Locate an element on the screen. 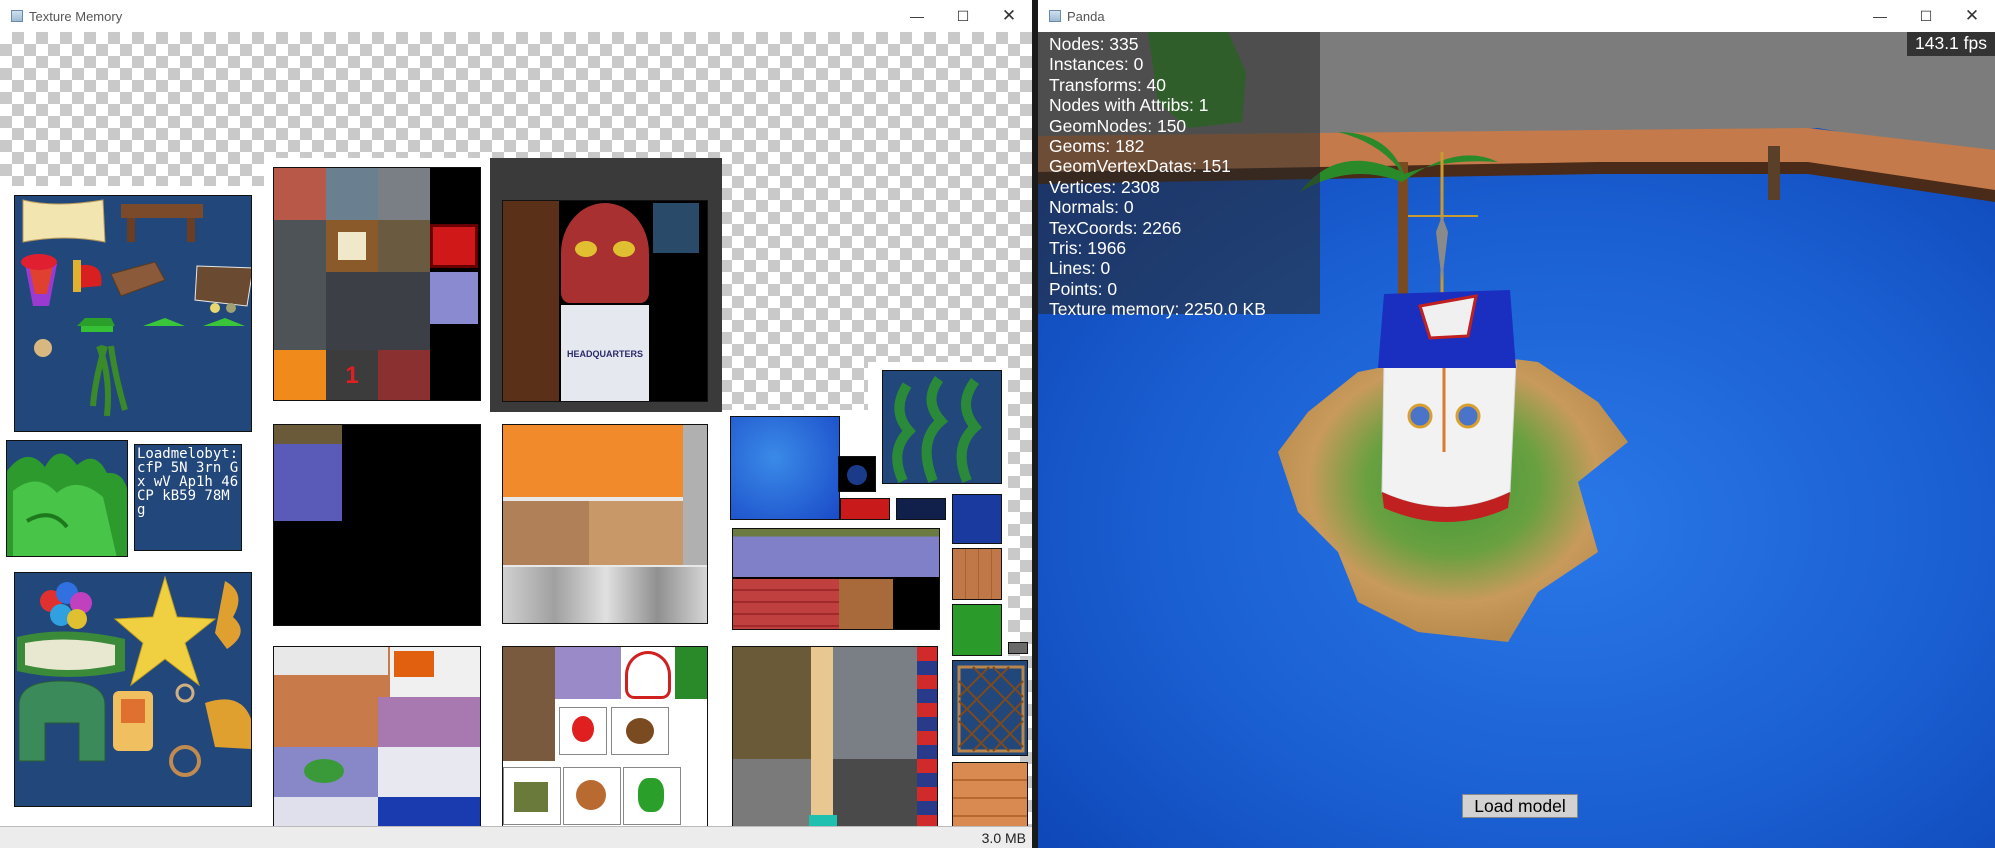 The height and width of the screenshot is (848, 1995). orange-window-pane is located at coordinates (414, 664).